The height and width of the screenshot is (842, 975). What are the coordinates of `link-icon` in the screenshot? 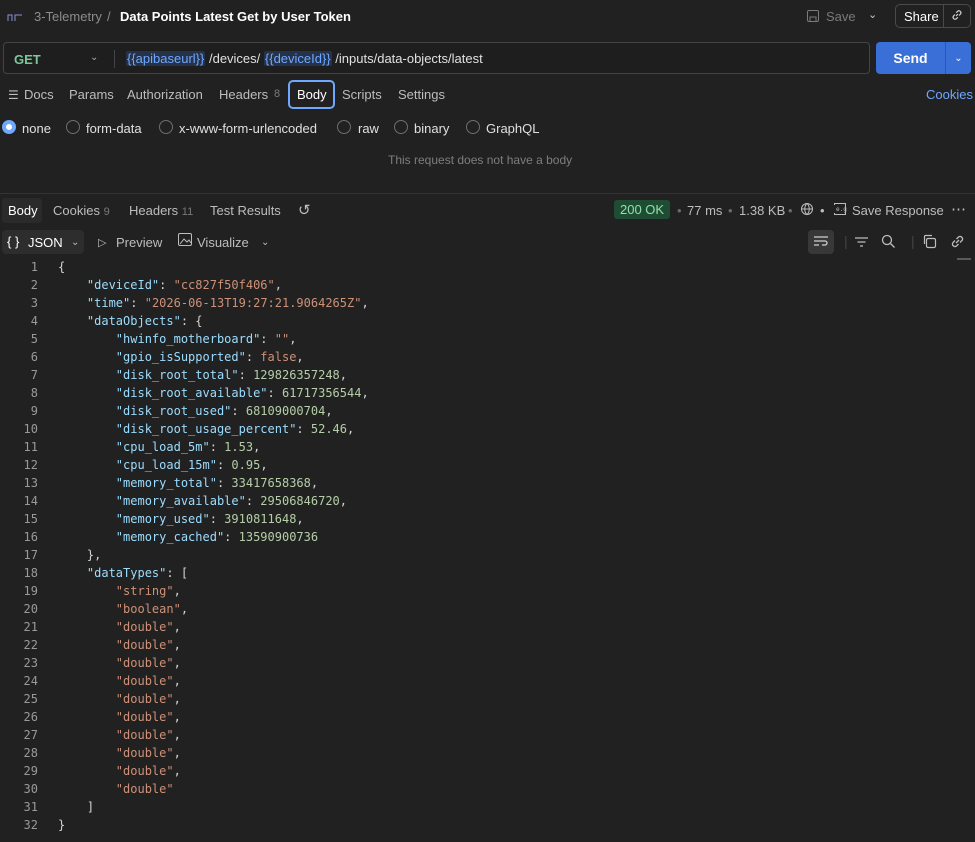 It's located at (957, 243).